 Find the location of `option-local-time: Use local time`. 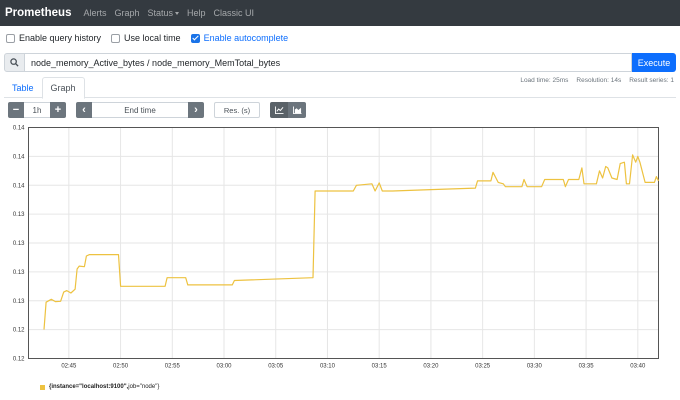

option-local-time: Use local time is located at coordinates (146, 38).